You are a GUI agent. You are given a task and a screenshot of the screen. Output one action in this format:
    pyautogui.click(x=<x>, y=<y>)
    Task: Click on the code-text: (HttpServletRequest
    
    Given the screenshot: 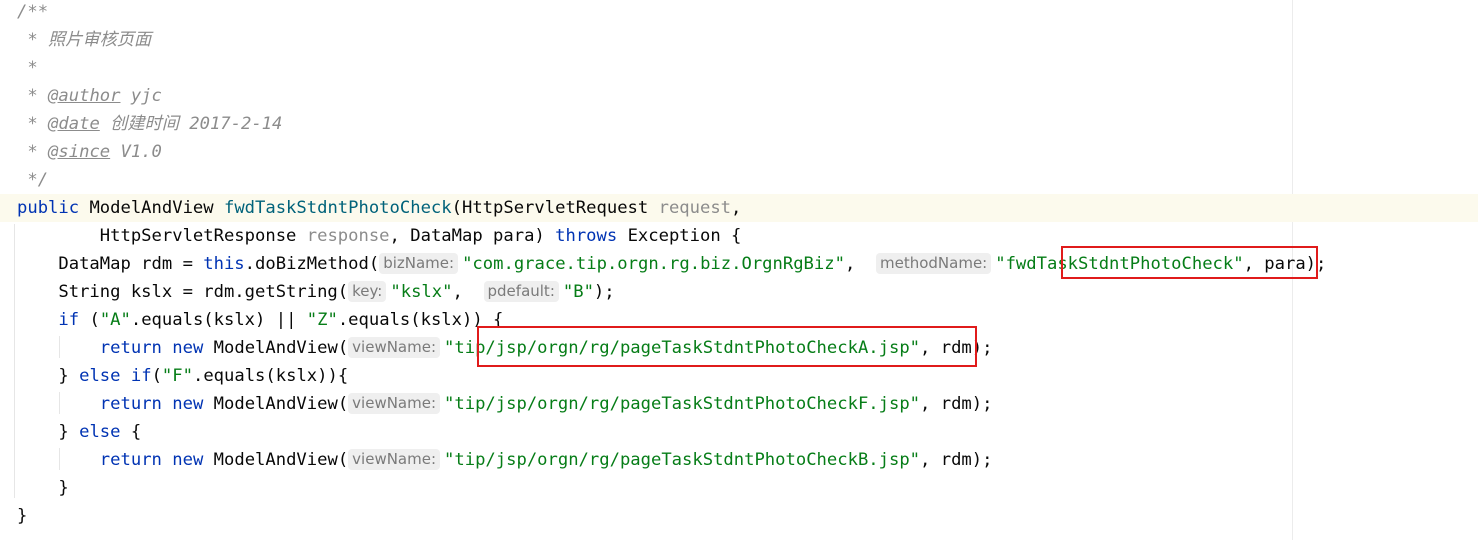 What is the action you would take?
    pyautogui.click(x=555, y=208)
    